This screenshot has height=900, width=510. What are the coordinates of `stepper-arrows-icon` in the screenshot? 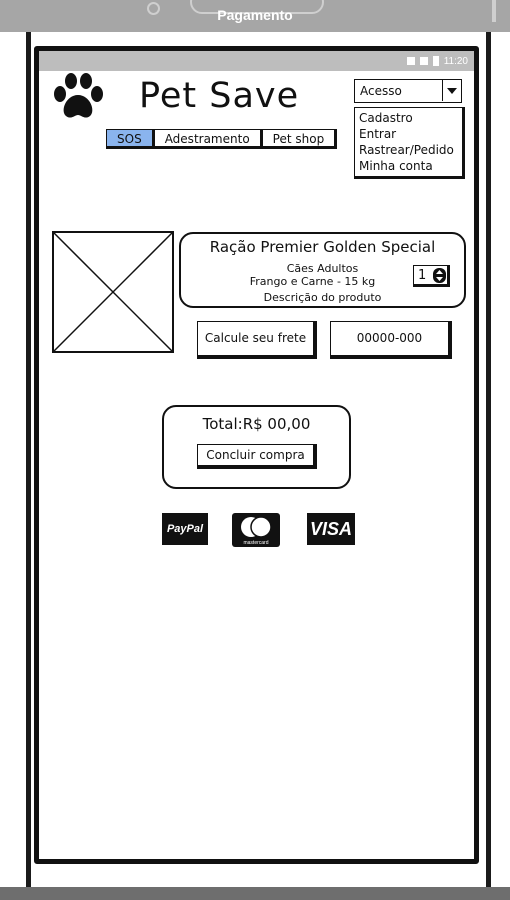 It's located at (439, 275).